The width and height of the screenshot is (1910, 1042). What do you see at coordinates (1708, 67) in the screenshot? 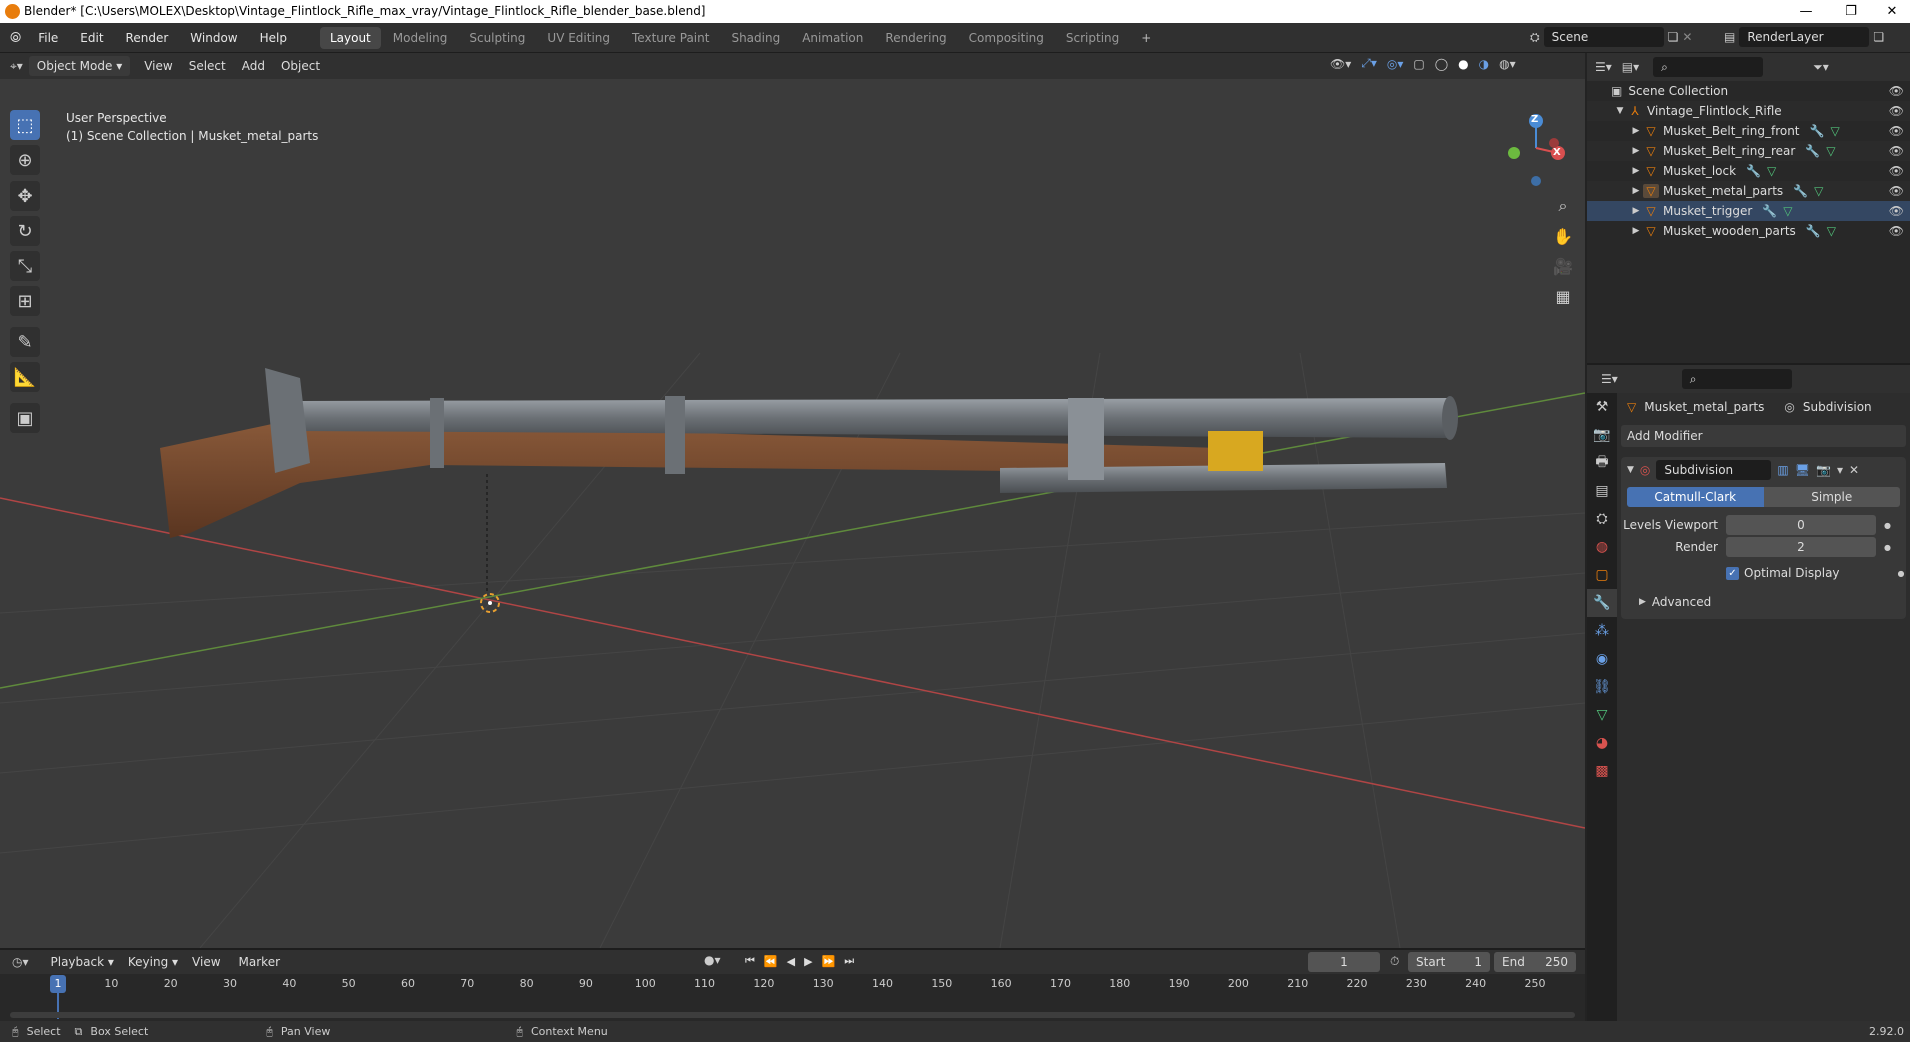
I see `outliner-search-input: ⌕` at bounding box center [1708, 67].